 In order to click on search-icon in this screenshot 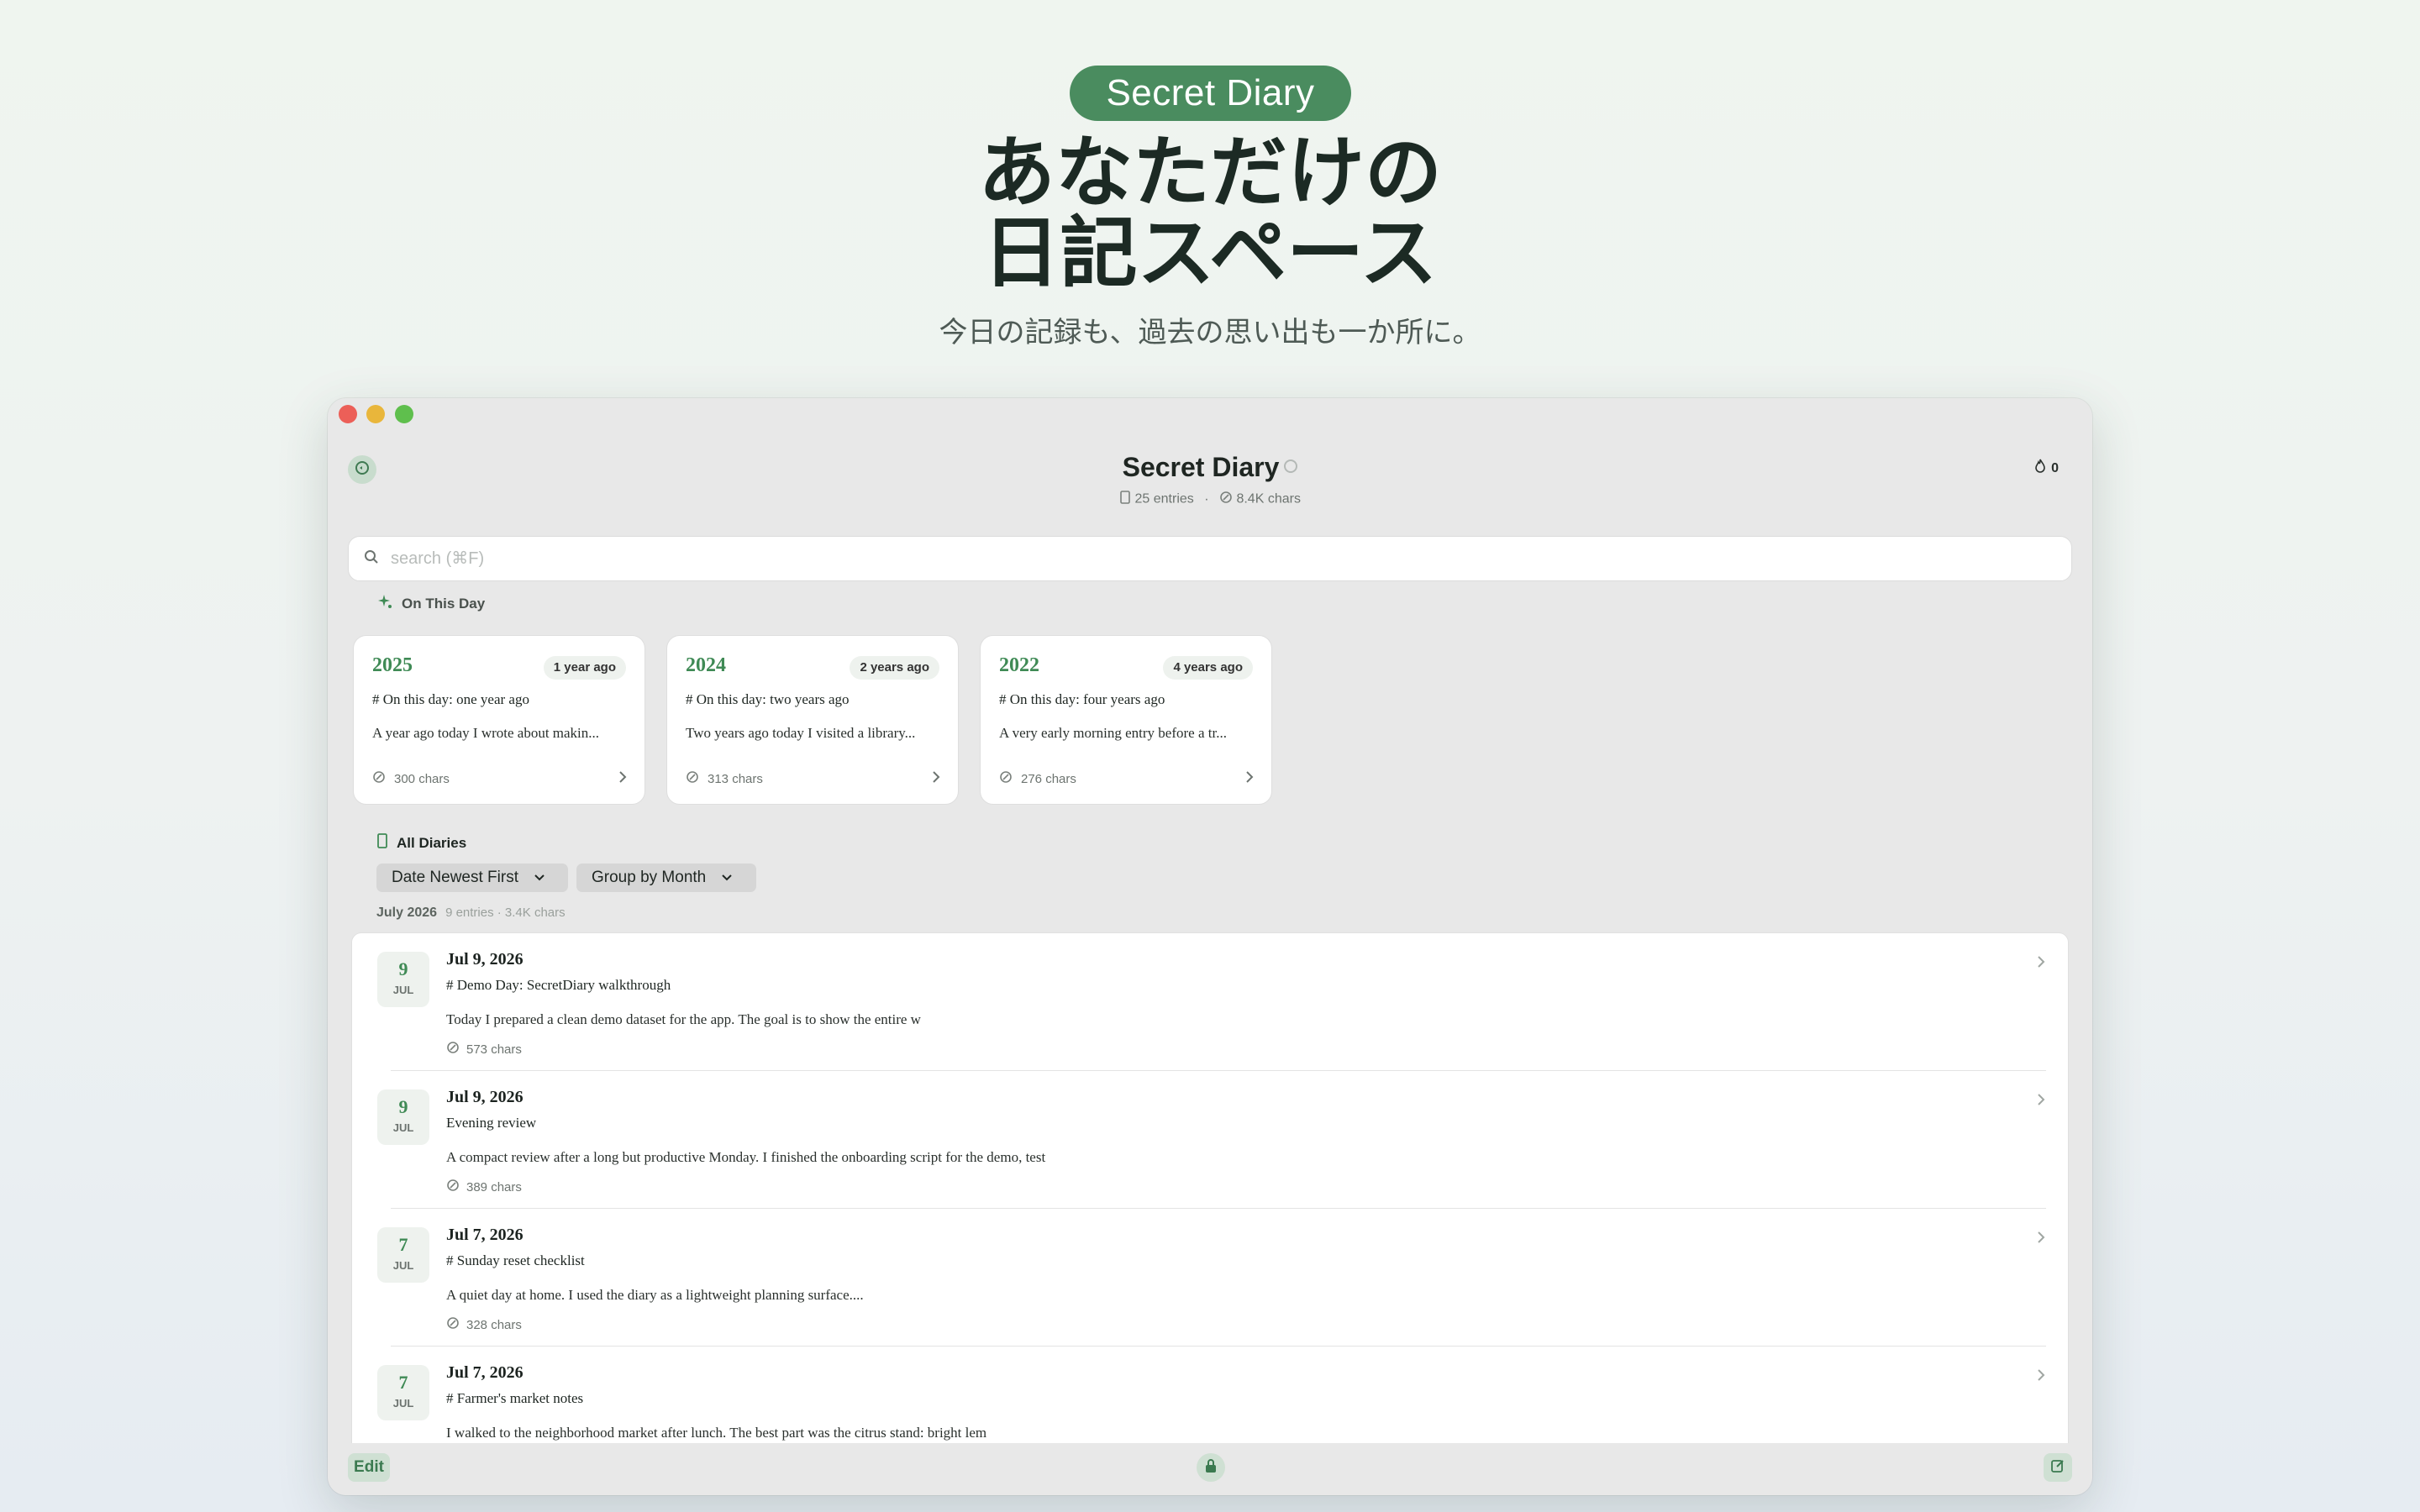, I will do `click(371, 559)`.